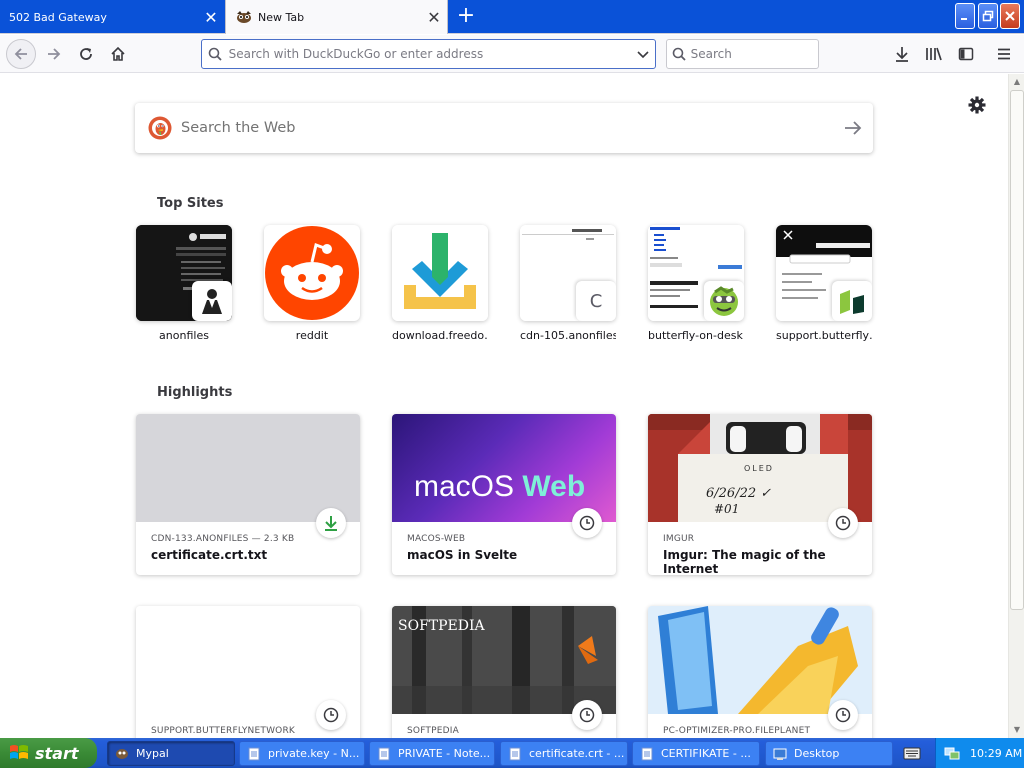 Image resolution: width=1024 pixels, height=768 pixels. Describe the element at coordinates (58, 17) in the screenshot. I see `tab-title: 502 Bad Gateway` at that location.